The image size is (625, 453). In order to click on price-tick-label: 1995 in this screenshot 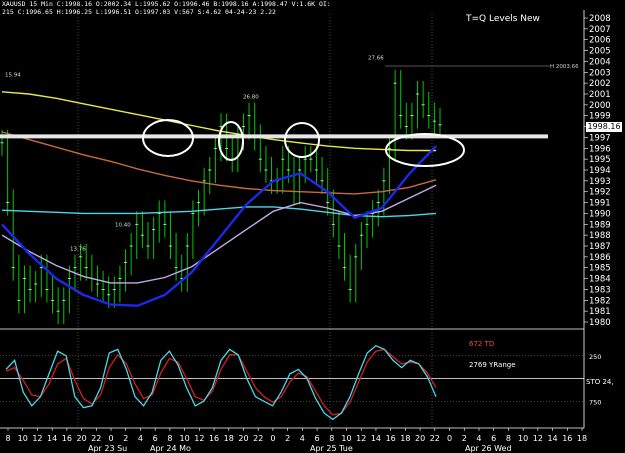, I will do `click(600, 160)`.